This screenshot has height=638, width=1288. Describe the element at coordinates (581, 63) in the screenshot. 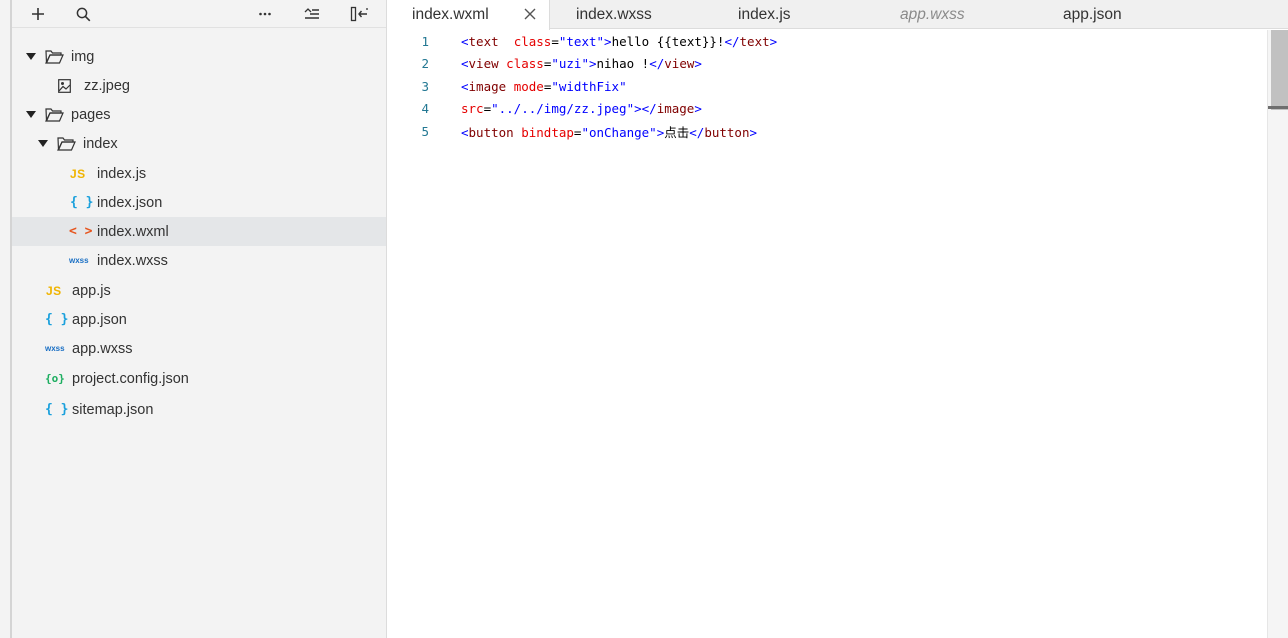

I see `code-text: <view class="uzi">nihao !</view>` at that location.